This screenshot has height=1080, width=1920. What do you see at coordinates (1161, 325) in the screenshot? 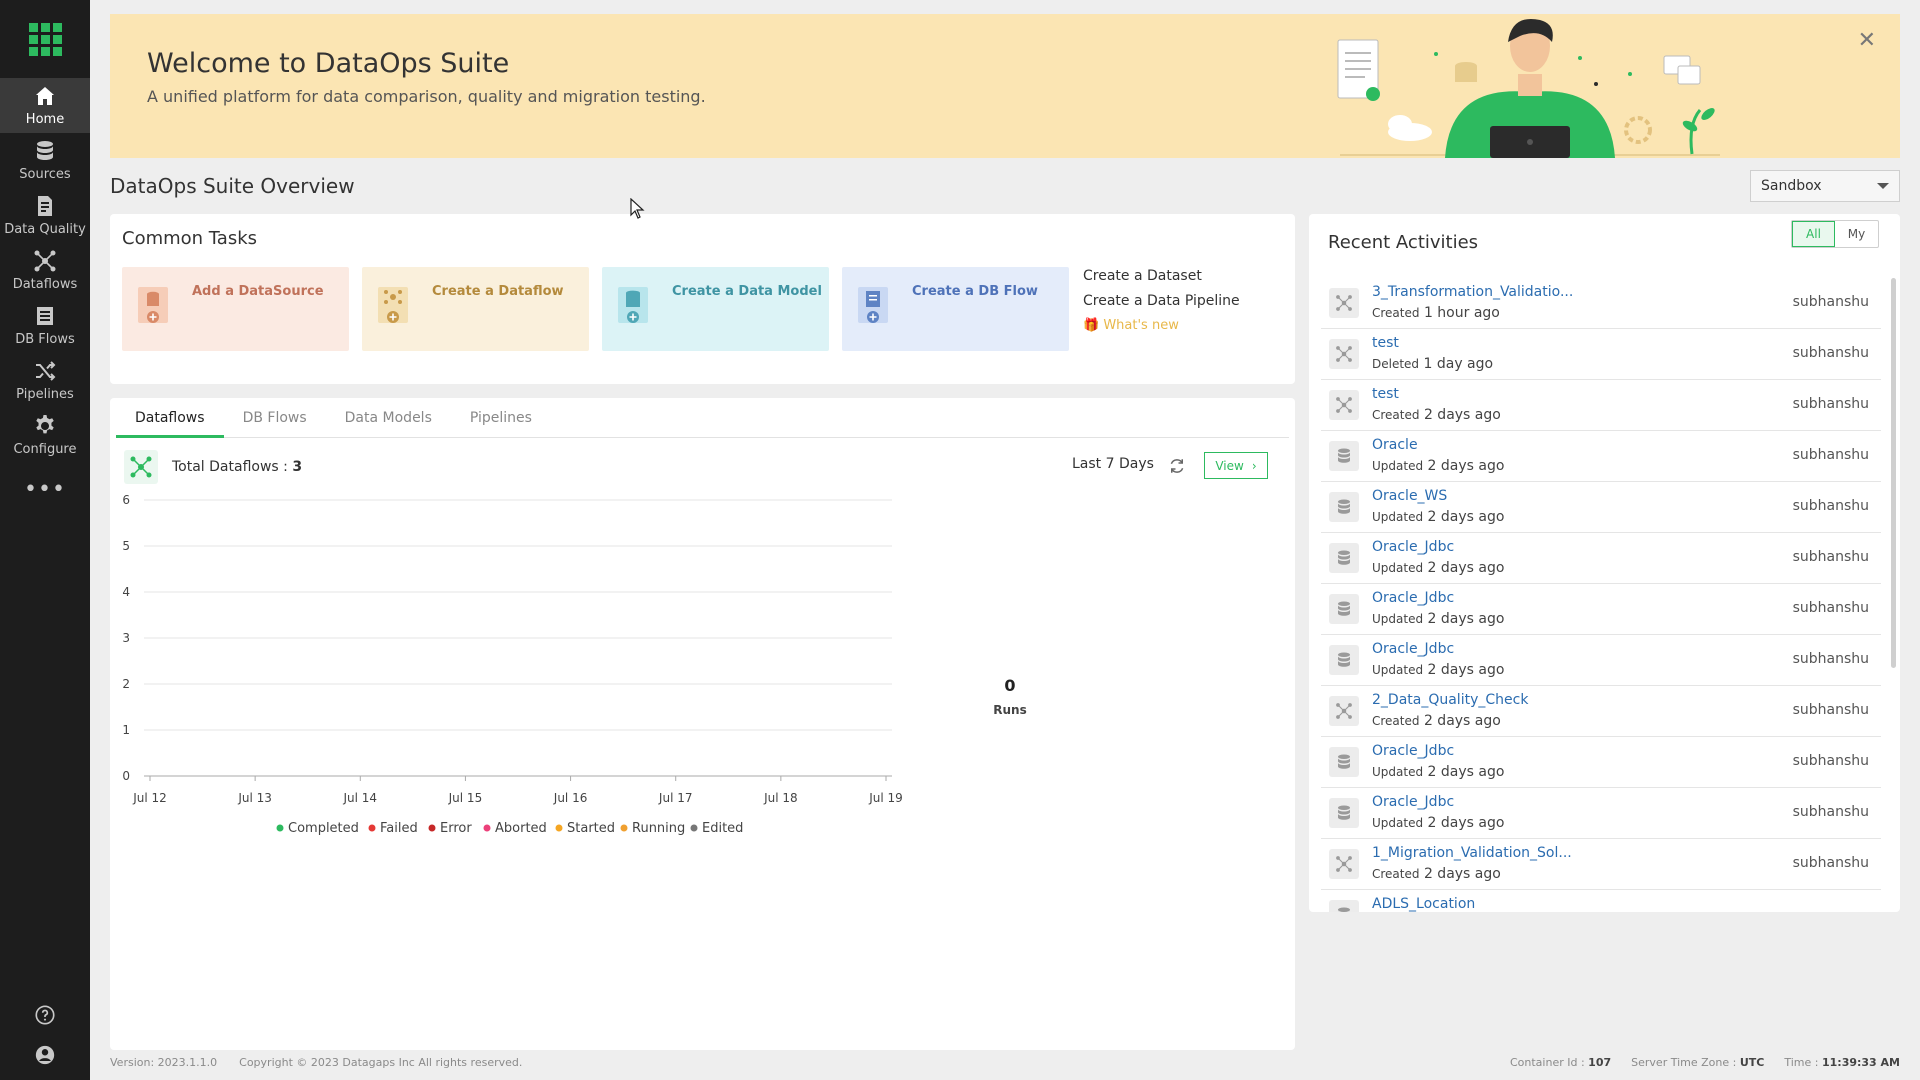
I see `whats-new-link: 🎁 What's new` at bounding box center [1161, 325].